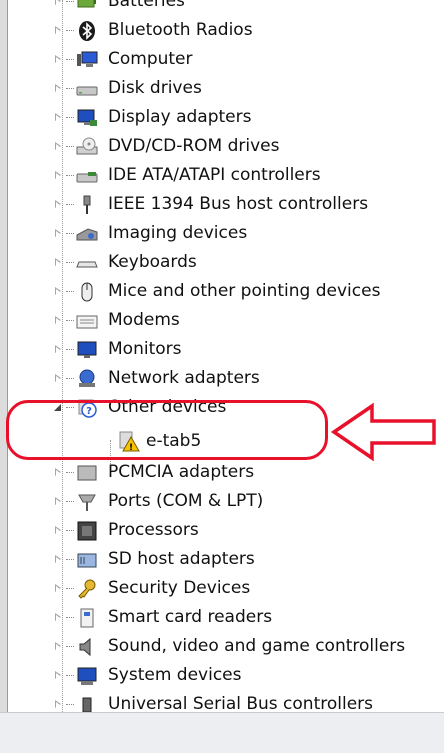 This screenshot has width=444, height=753. I want to click on tree-item-smart-card-readers: Smart card readers, so click(218, 617).